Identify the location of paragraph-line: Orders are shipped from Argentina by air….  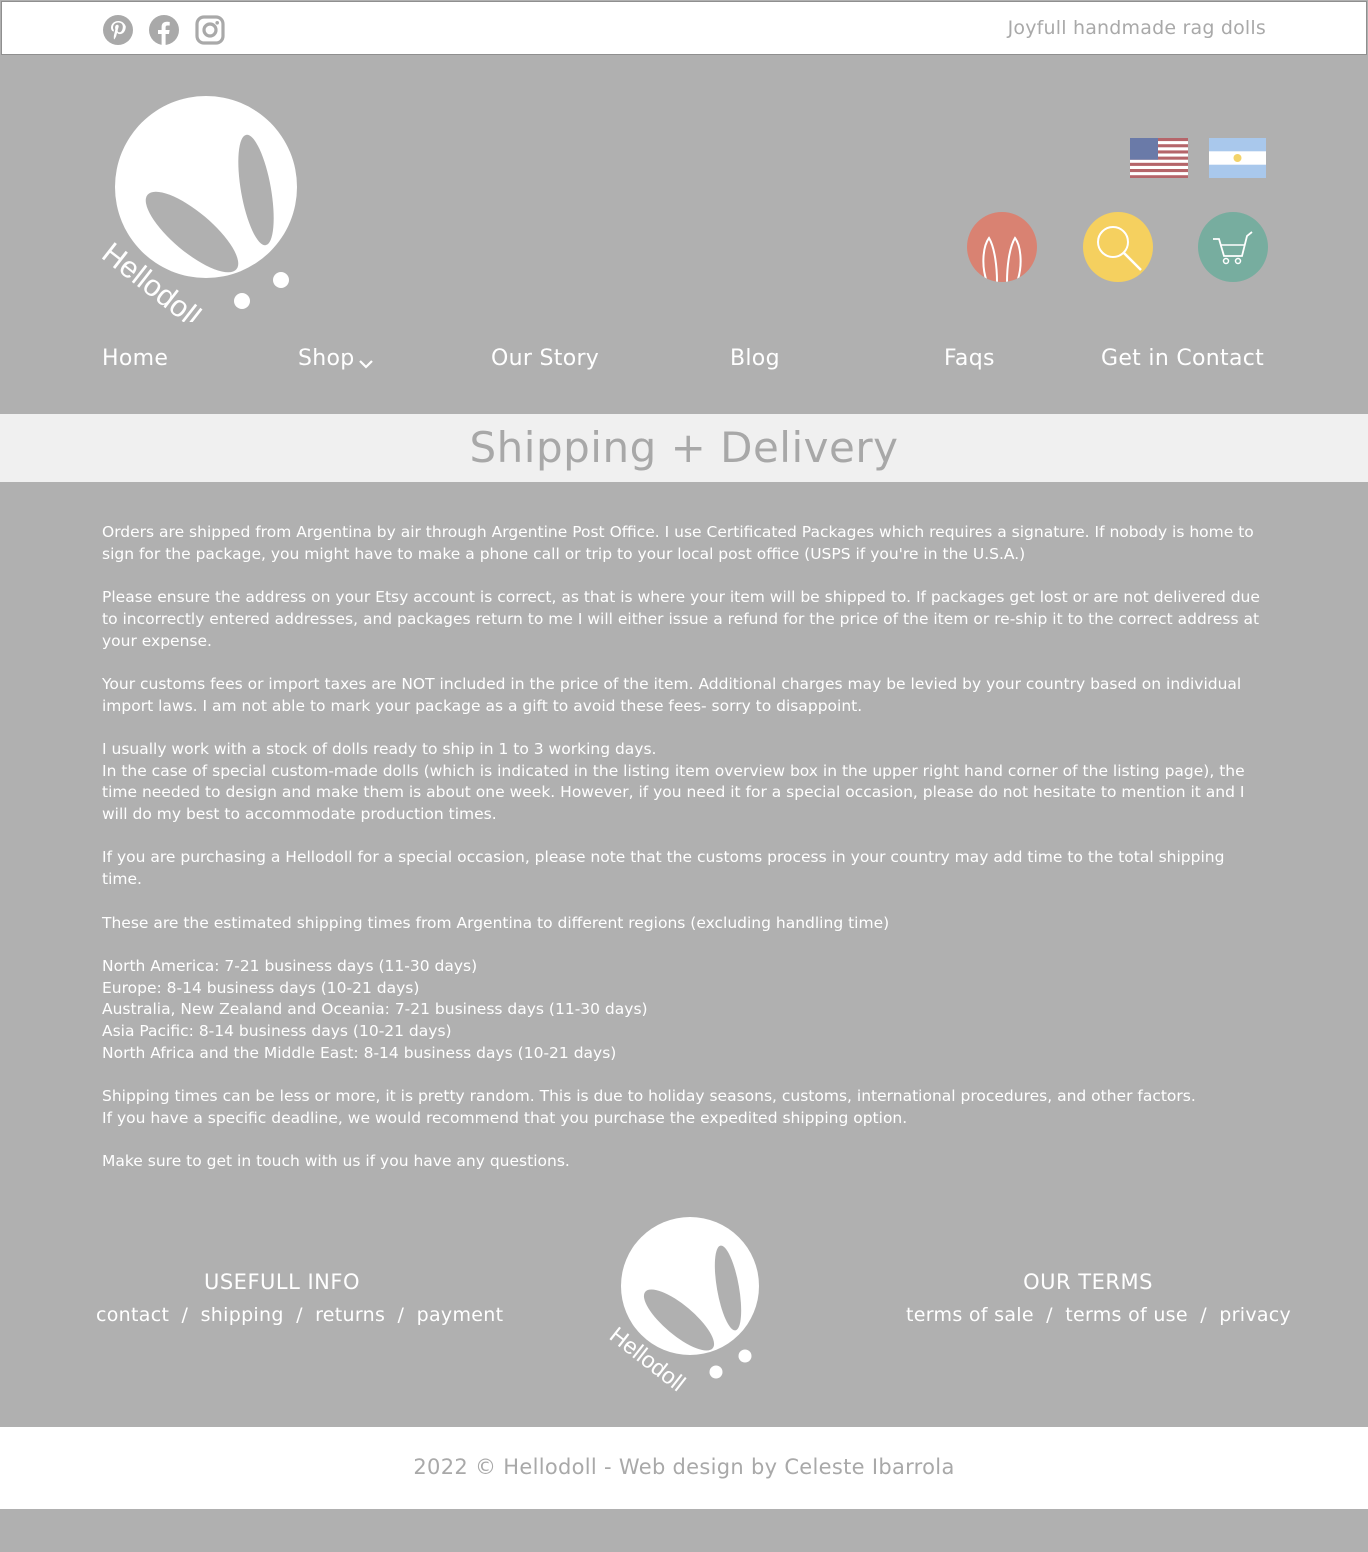
(678, 543).